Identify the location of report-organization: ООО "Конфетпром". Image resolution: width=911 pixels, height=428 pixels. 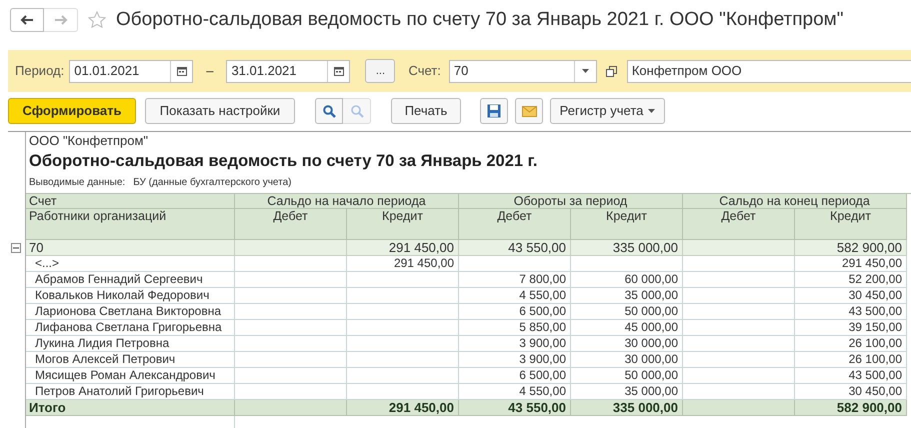
(89, 141).